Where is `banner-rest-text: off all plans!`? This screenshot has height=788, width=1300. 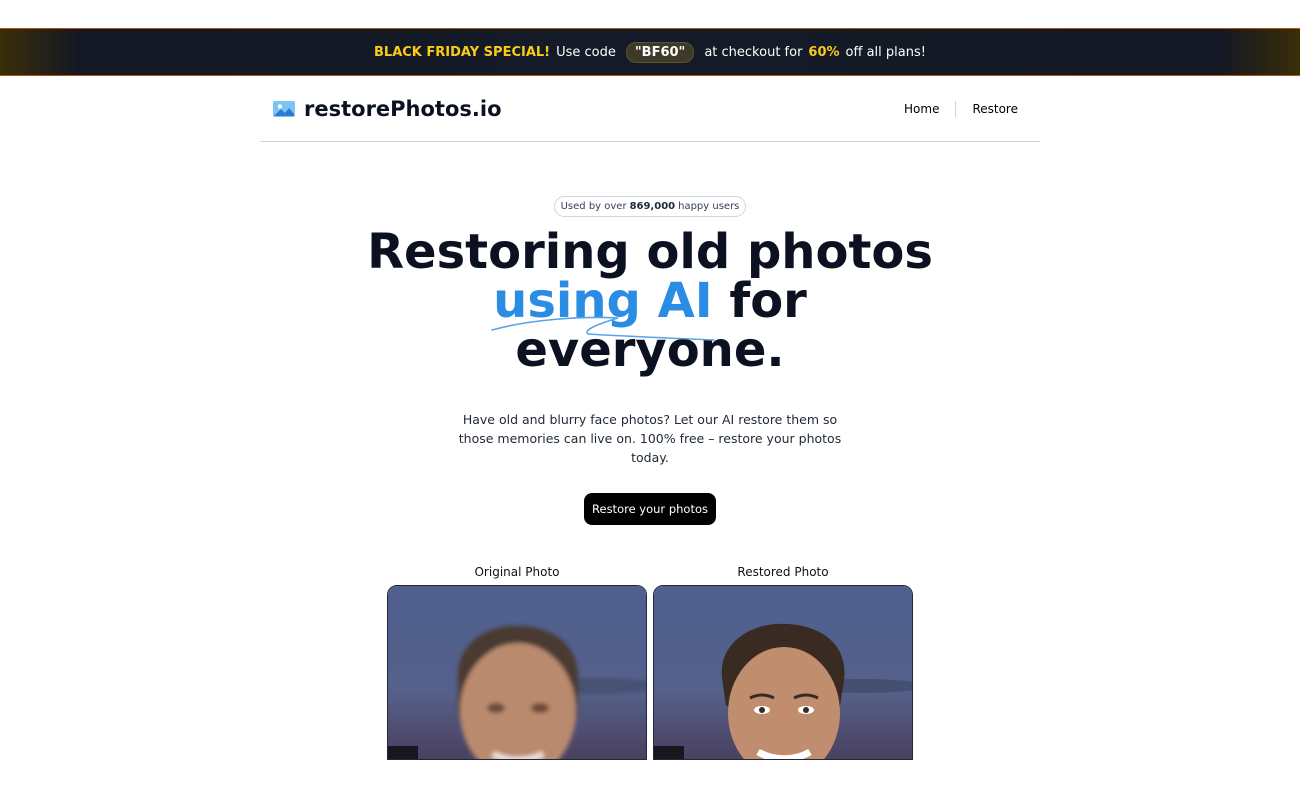 banner-rest-text: off all plans! is located at coordinates (885, 52).